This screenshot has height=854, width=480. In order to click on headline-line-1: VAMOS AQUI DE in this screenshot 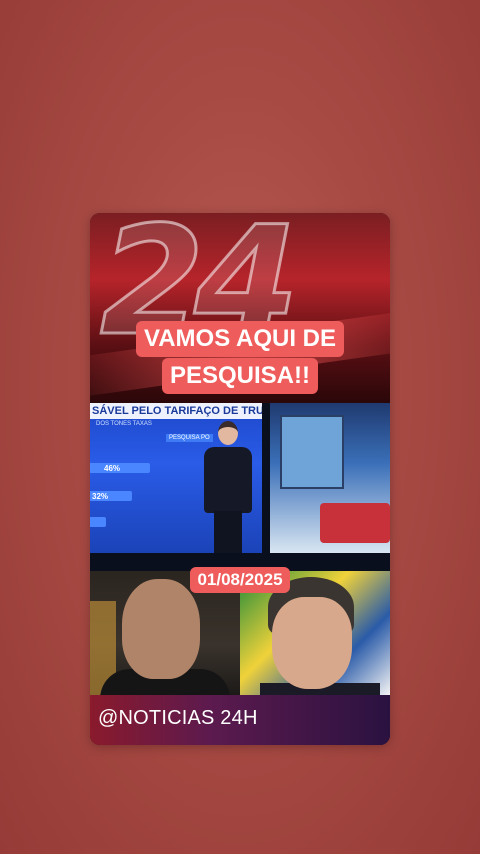, I will do `click(239, 339)`.